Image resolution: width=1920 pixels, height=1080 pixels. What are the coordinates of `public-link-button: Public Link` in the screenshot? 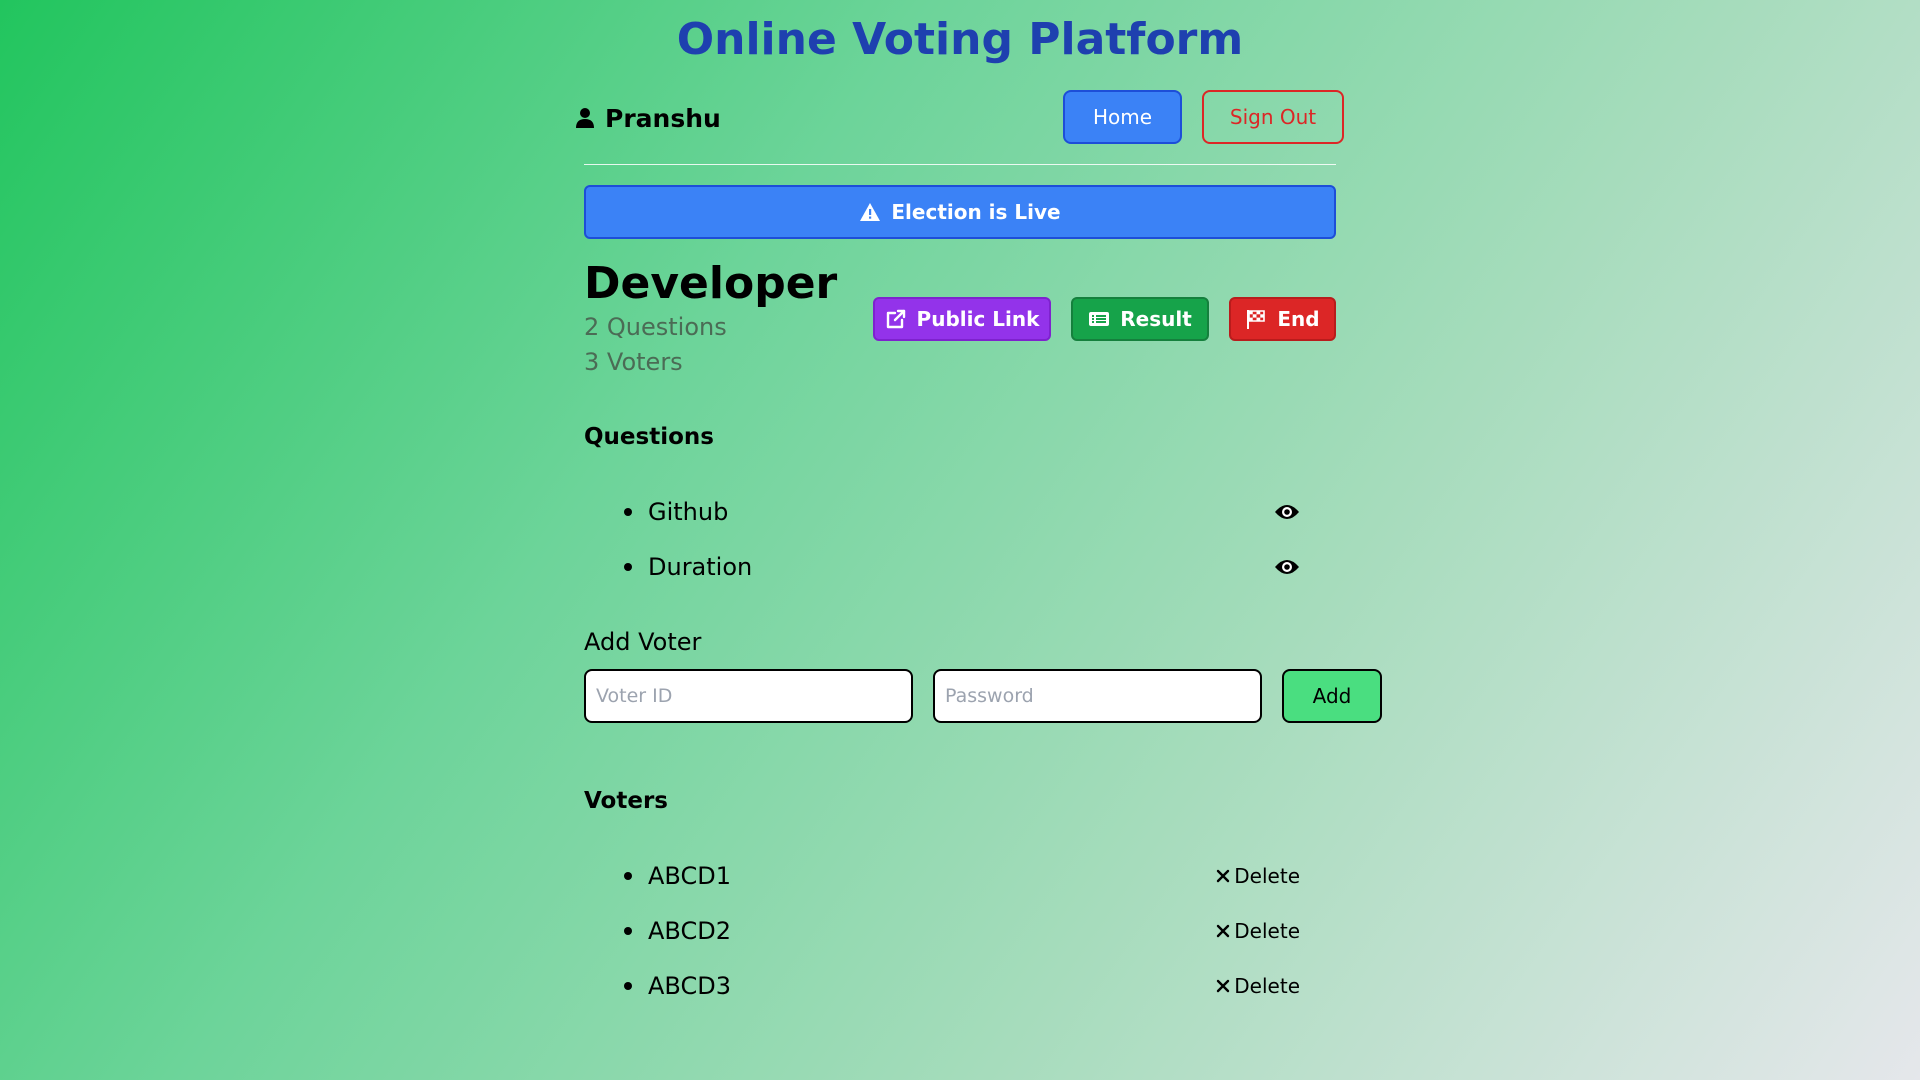 It's located at (962, 319).